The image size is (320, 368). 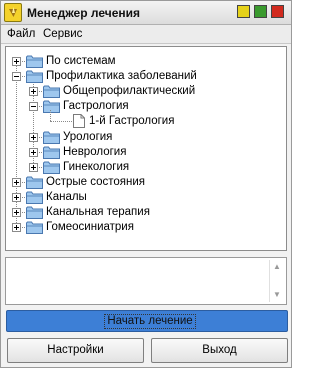 What do you see at coordinates (84, 13) in the screenshot?
I see `window-title: Менеджер лечения` at bounding box center [84, 13].